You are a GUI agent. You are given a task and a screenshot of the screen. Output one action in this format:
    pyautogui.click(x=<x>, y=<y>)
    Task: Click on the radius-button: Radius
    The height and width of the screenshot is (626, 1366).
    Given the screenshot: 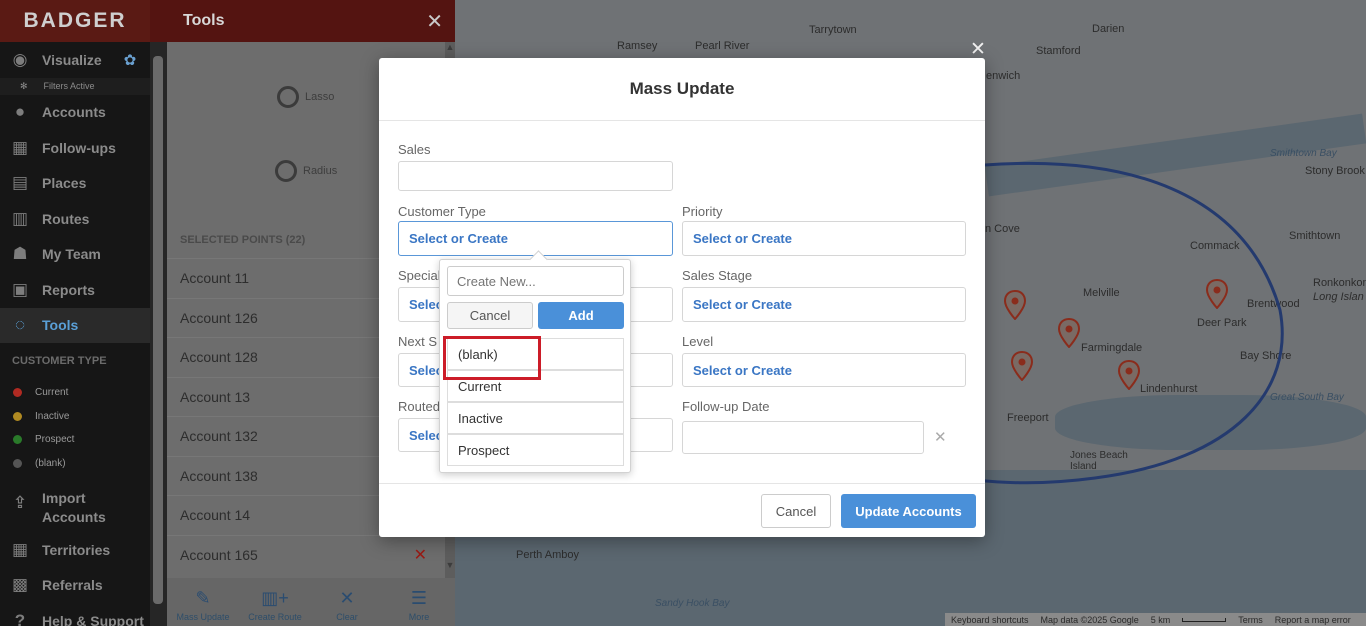 What is the action you would take?
    pyautogui.click(x=306, y=171)
    